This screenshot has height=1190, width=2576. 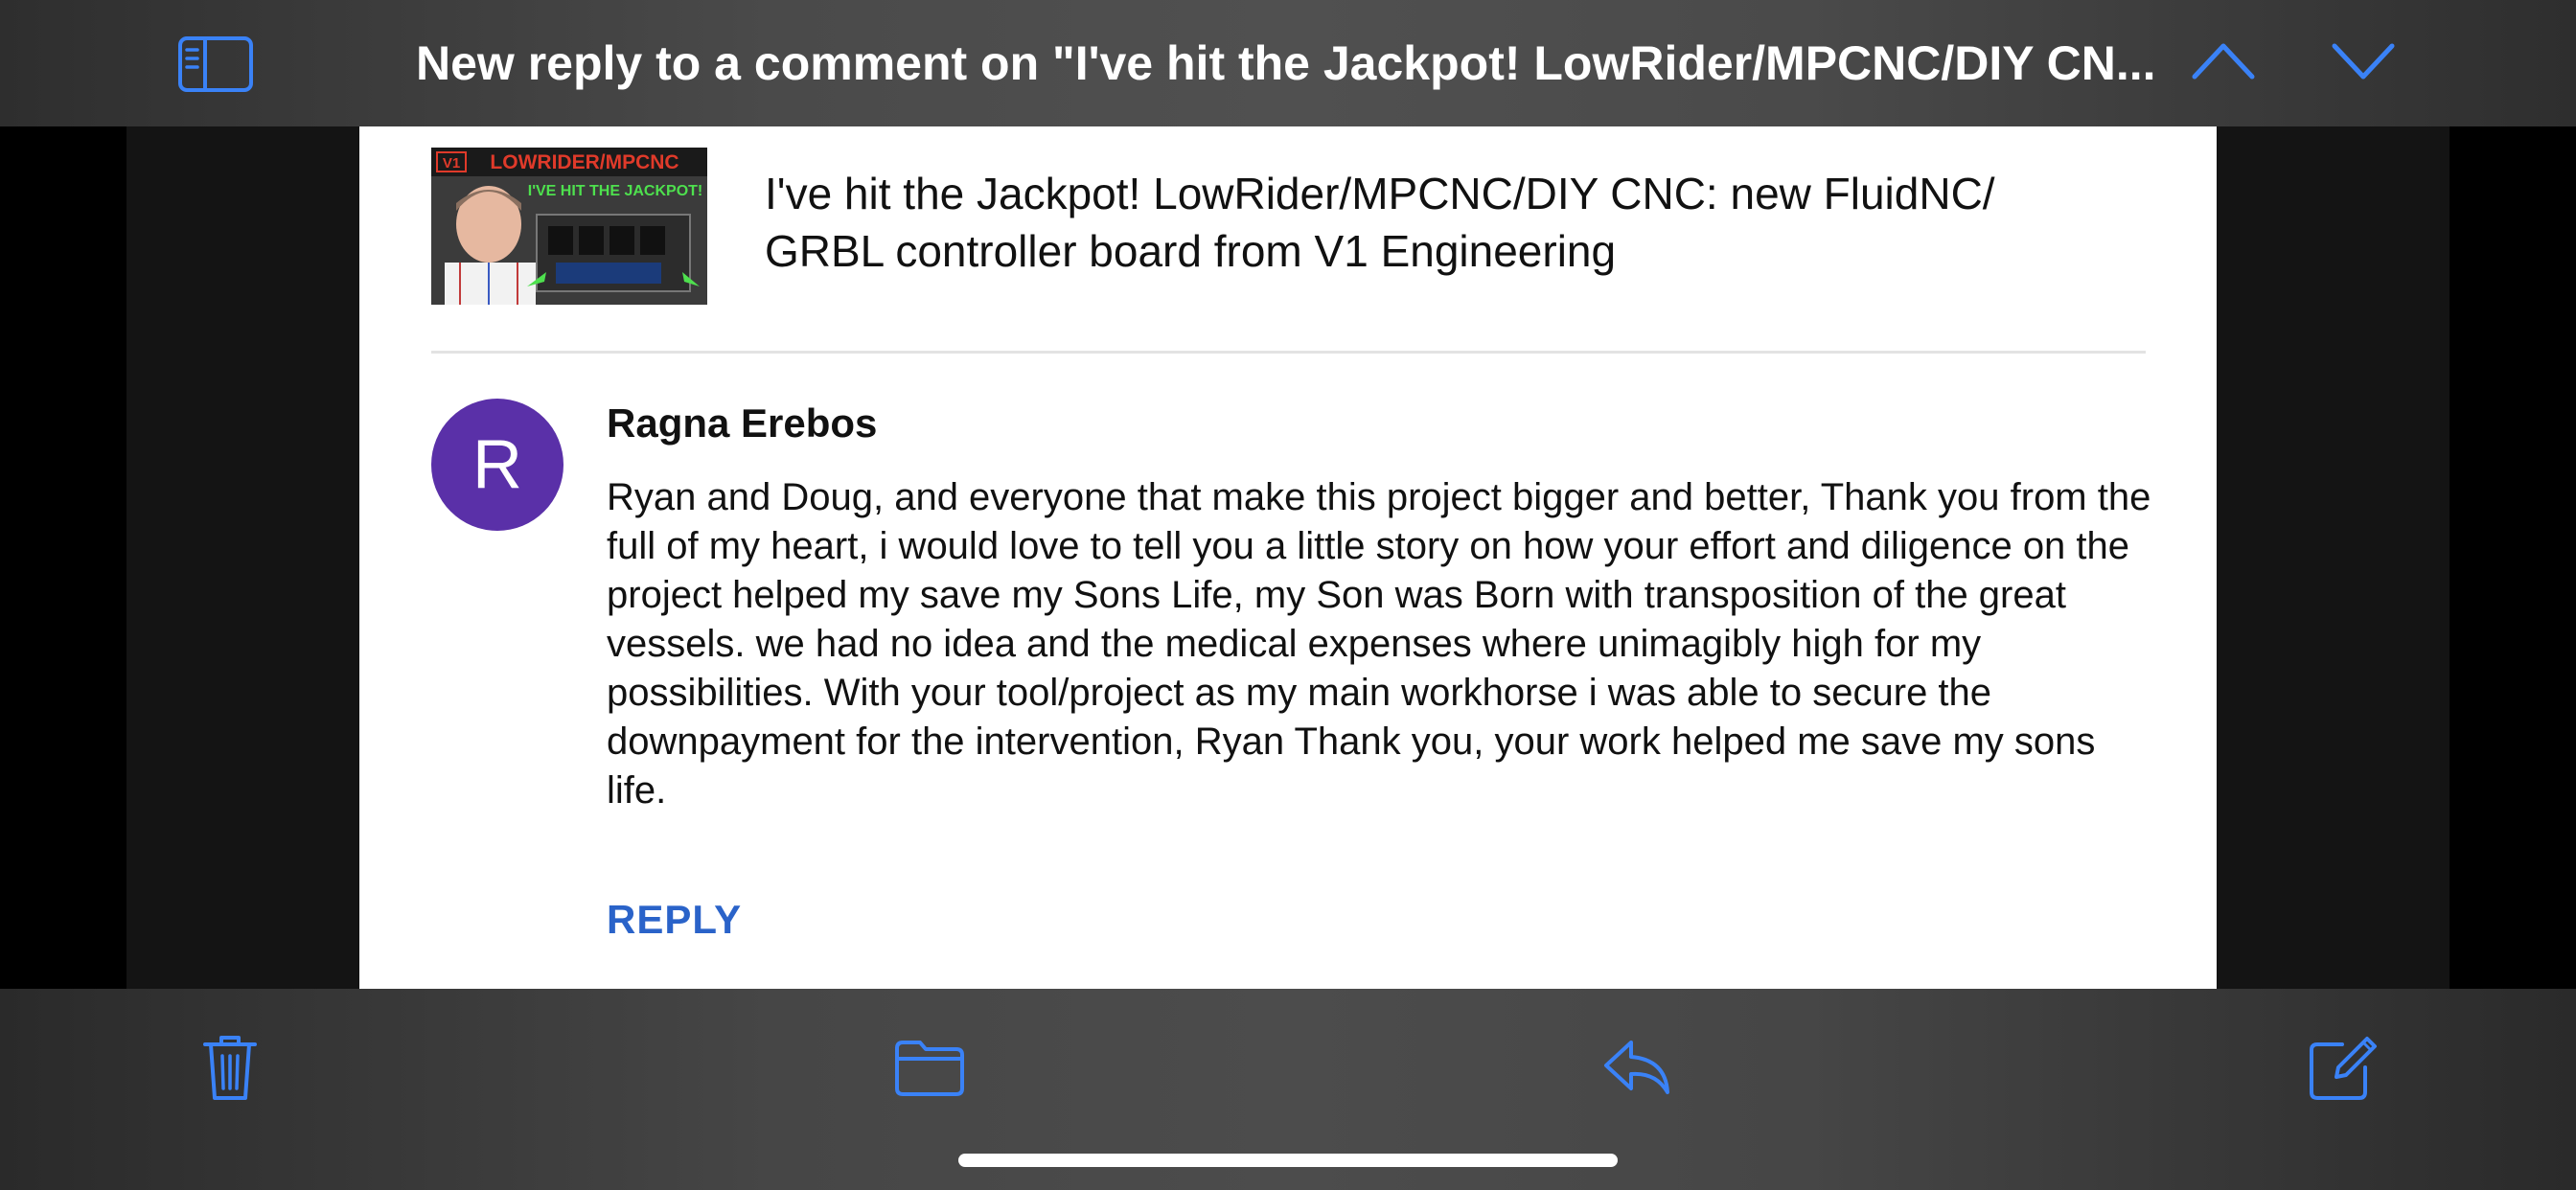 I want to click on home-indicator, so click(x=1288, y=1161).